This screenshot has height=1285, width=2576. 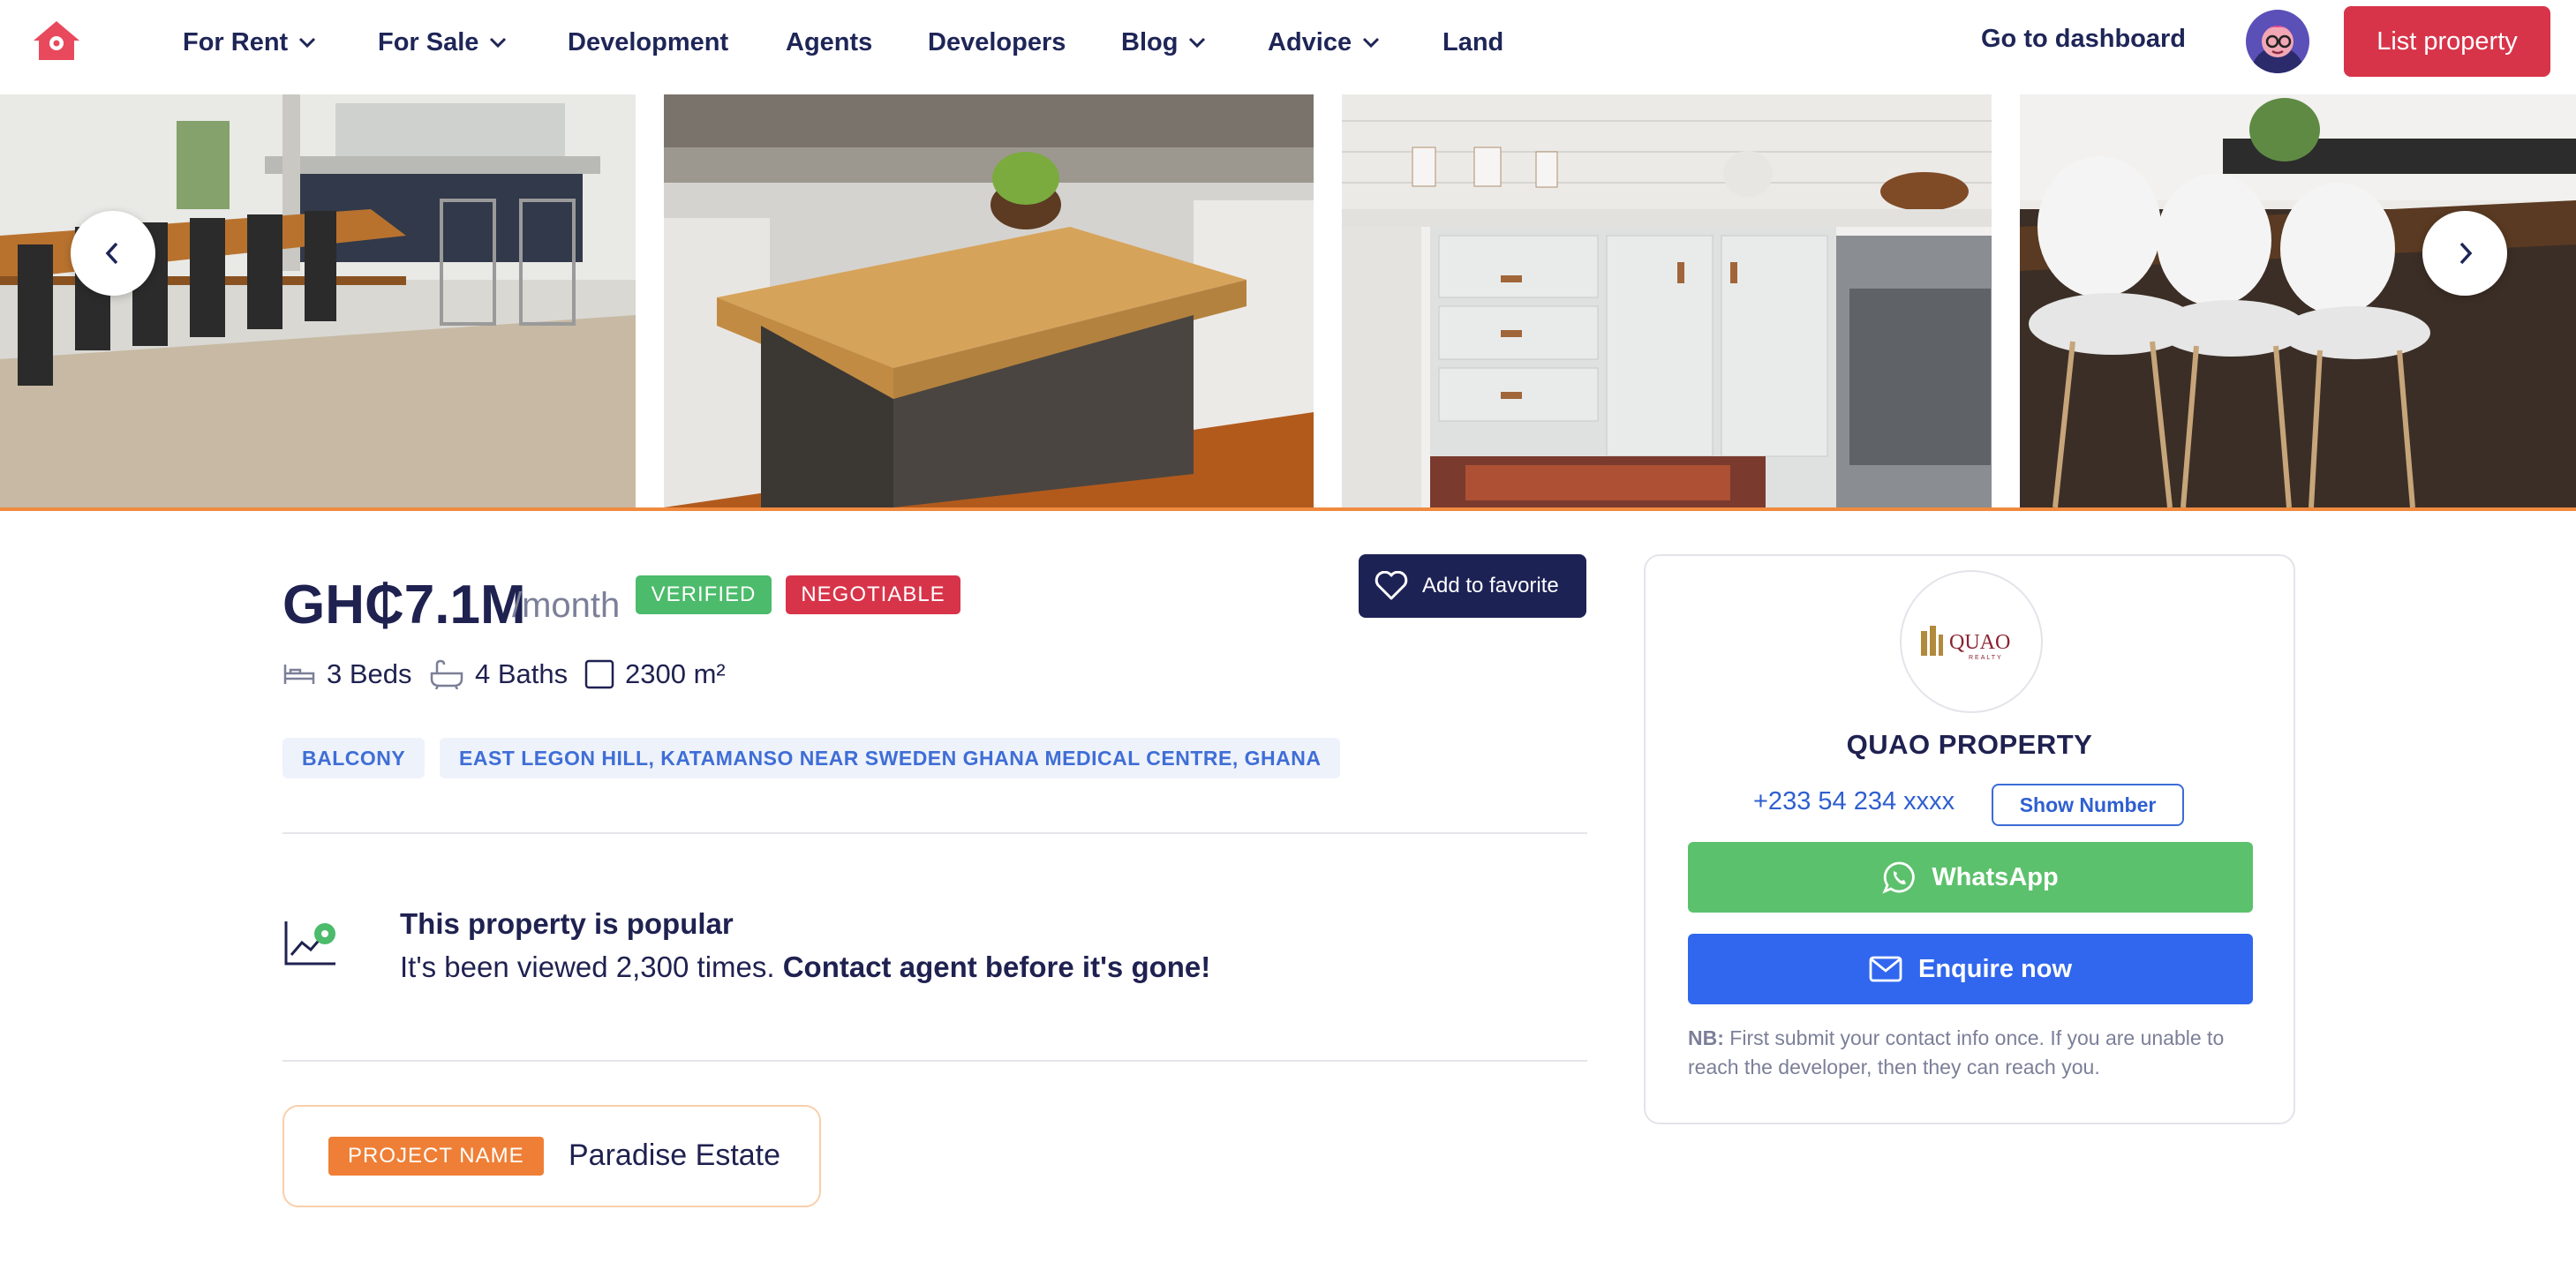 What do you see at coordinates (1667, 300) in the screenshot?
I see `gallery-photo-white-kitchen` at bounding box center [1667, 300].